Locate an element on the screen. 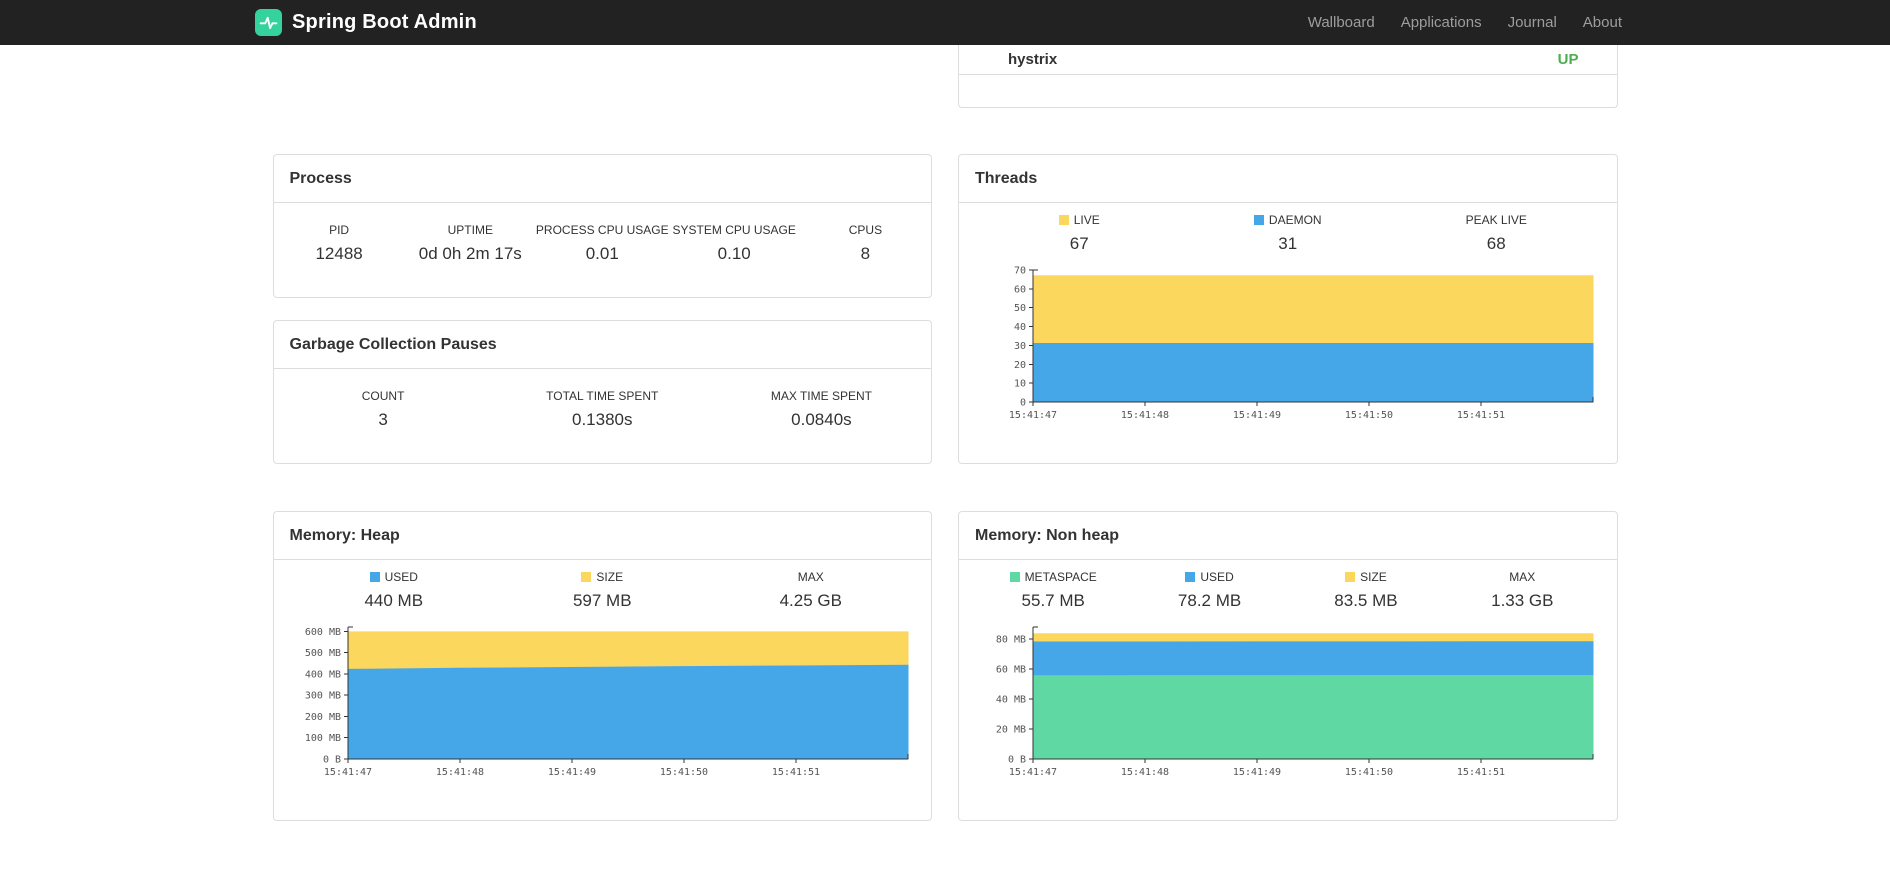  stat-pid: PID 12488 is located at coordinates (339, 243).